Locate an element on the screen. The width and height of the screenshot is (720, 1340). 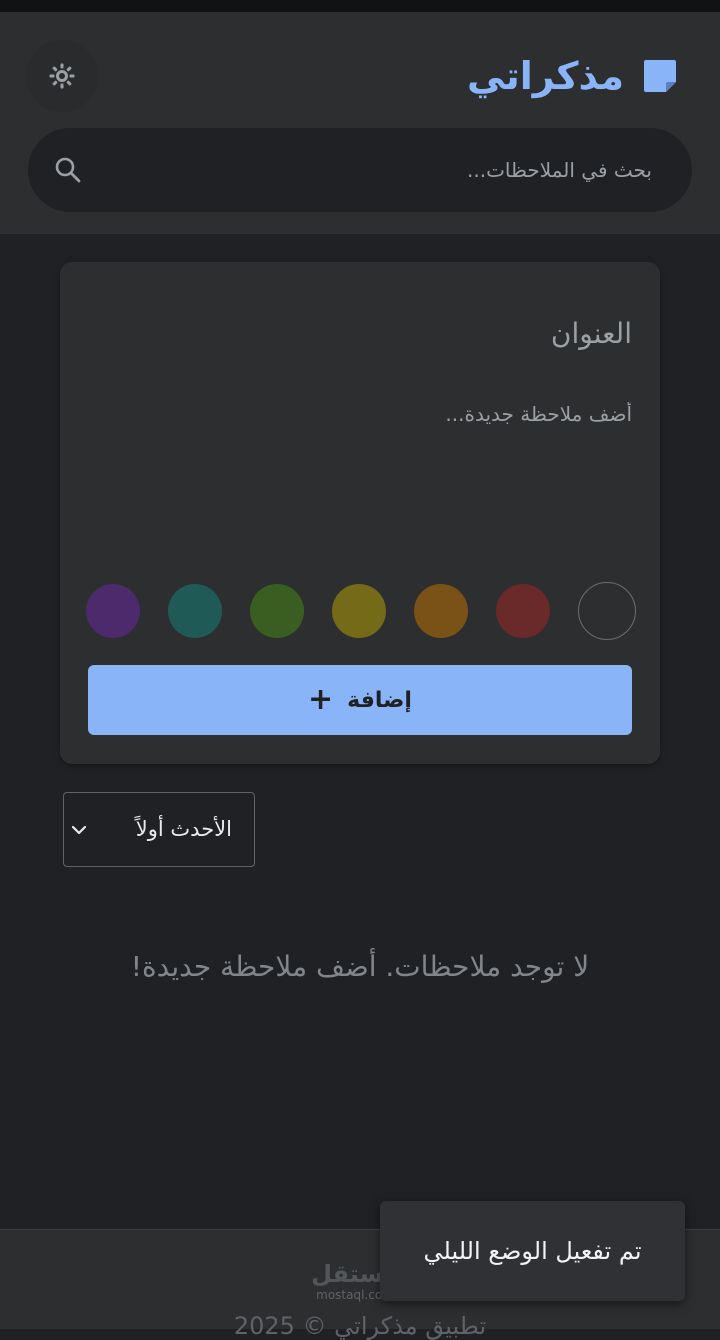
search-input is located at coordinates (392, 170).